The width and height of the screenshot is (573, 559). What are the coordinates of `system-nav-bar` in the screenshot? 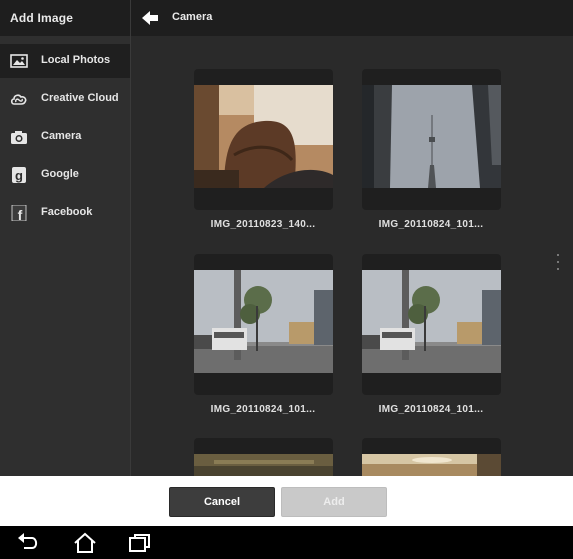 It's located at (286, 542).